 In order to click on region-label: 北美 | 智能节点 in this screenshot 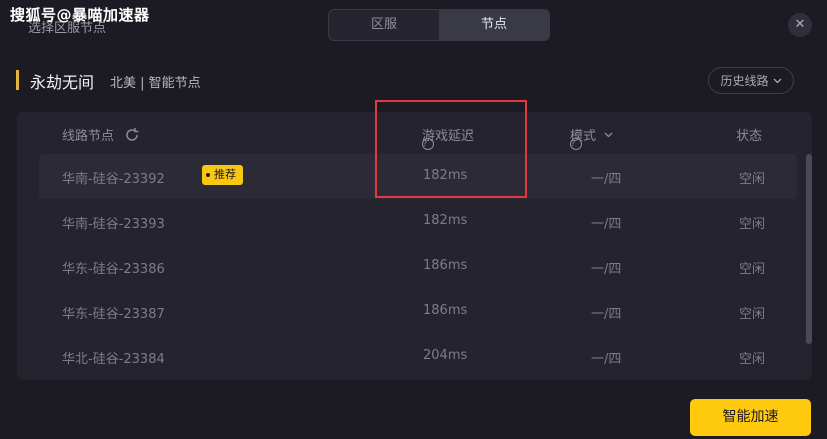, I will do `click(155, 83)`.